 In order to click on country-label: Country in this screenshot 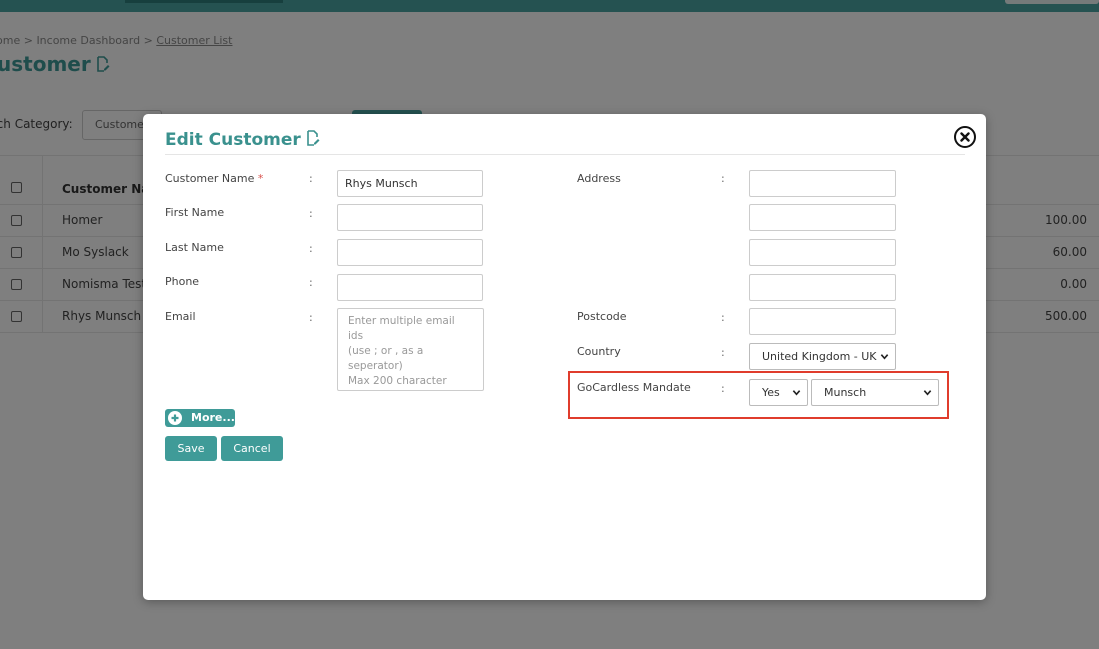, I will do `click(599, 351)`.